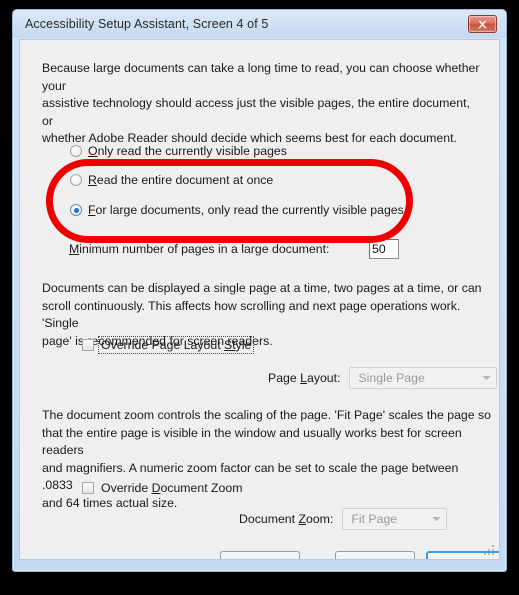 This screenshot has width=519, height=595. What do you see at coordinates (374, 519) in the screenshot?
I see `document-zoom-value: Fit Page` at bounding box center [374, 519].